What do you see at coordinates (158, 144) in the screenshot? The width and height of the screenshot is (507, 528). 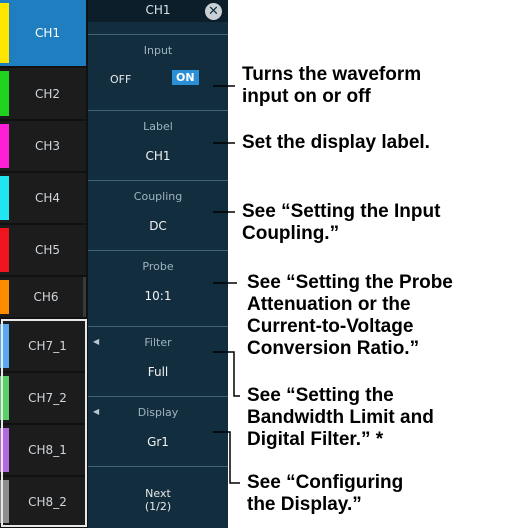 I see `label-menu-item: Label CH1` at bounding box center [158, 144].